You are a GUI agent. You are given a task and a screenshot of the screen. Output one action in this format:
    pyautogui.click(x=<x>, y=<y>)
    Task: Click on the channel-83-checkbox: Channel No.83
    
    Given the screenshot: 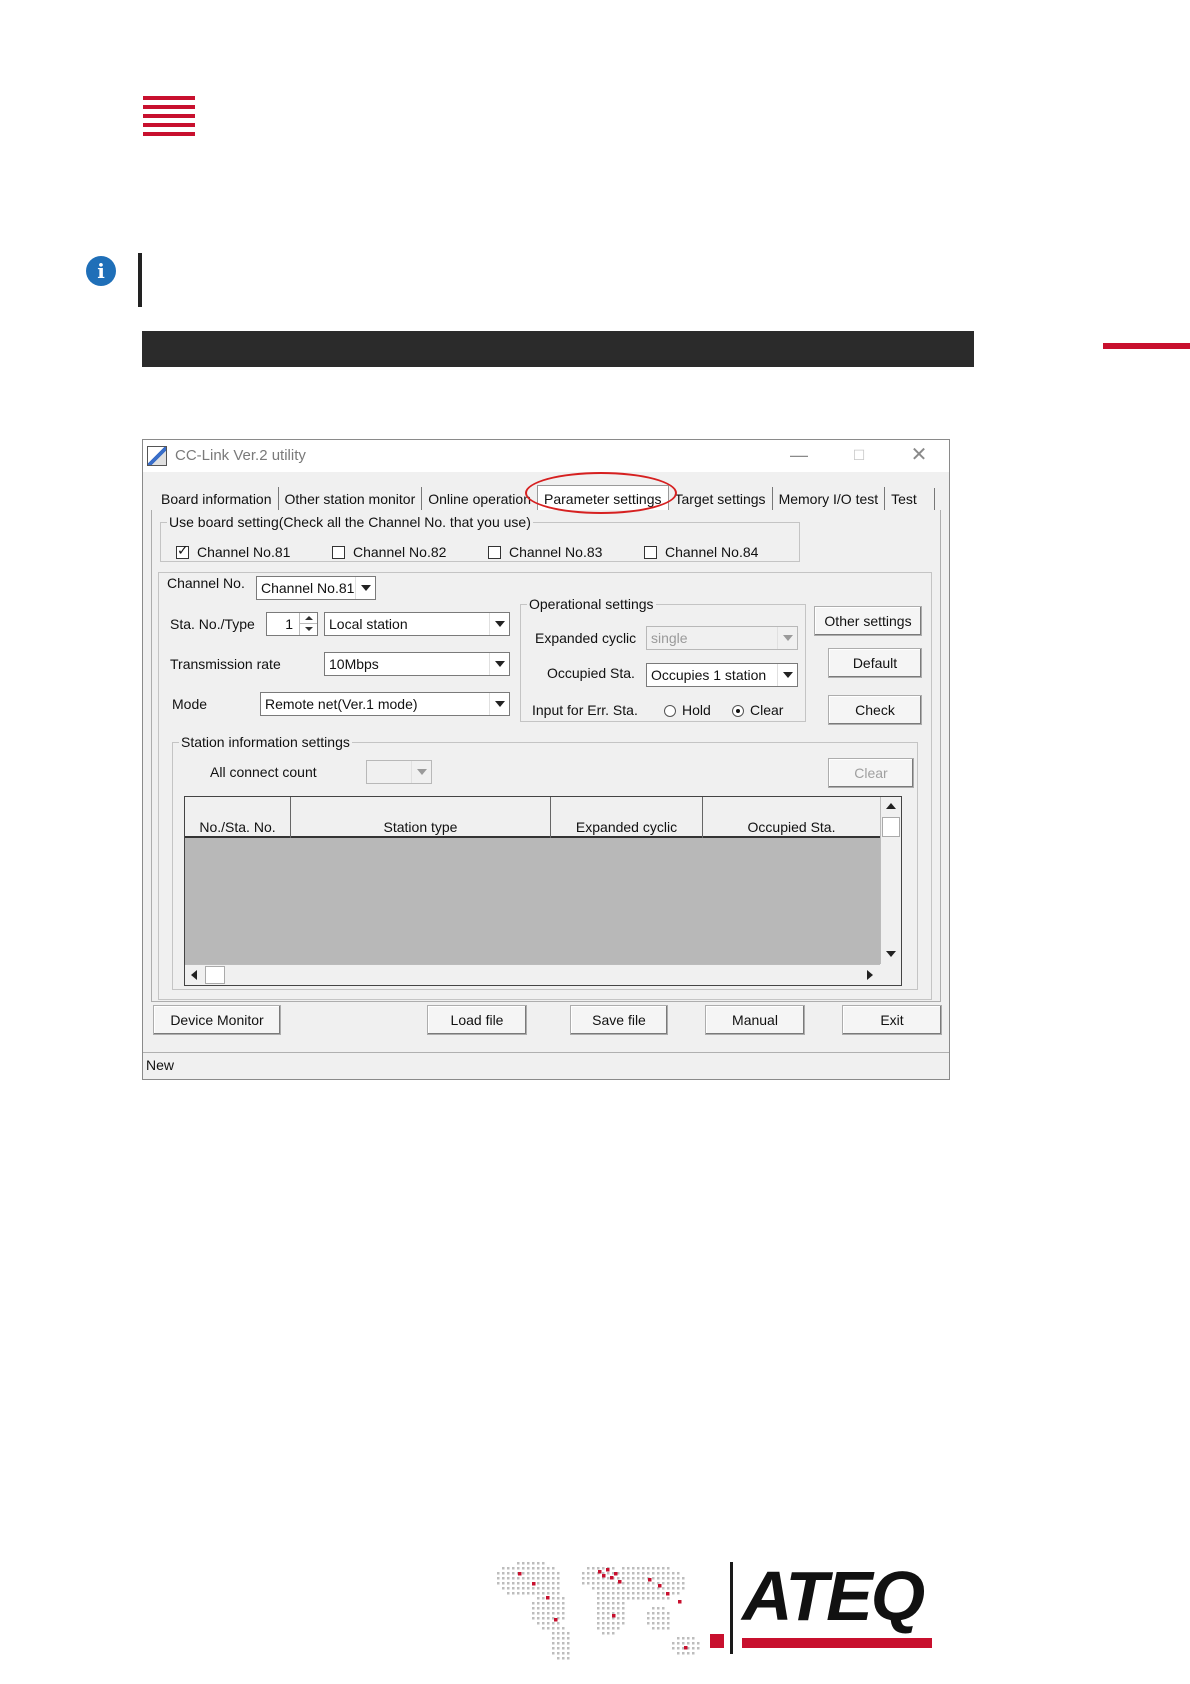 What is the action you would take?
    pyautogui.click(x=545, y=552)
    